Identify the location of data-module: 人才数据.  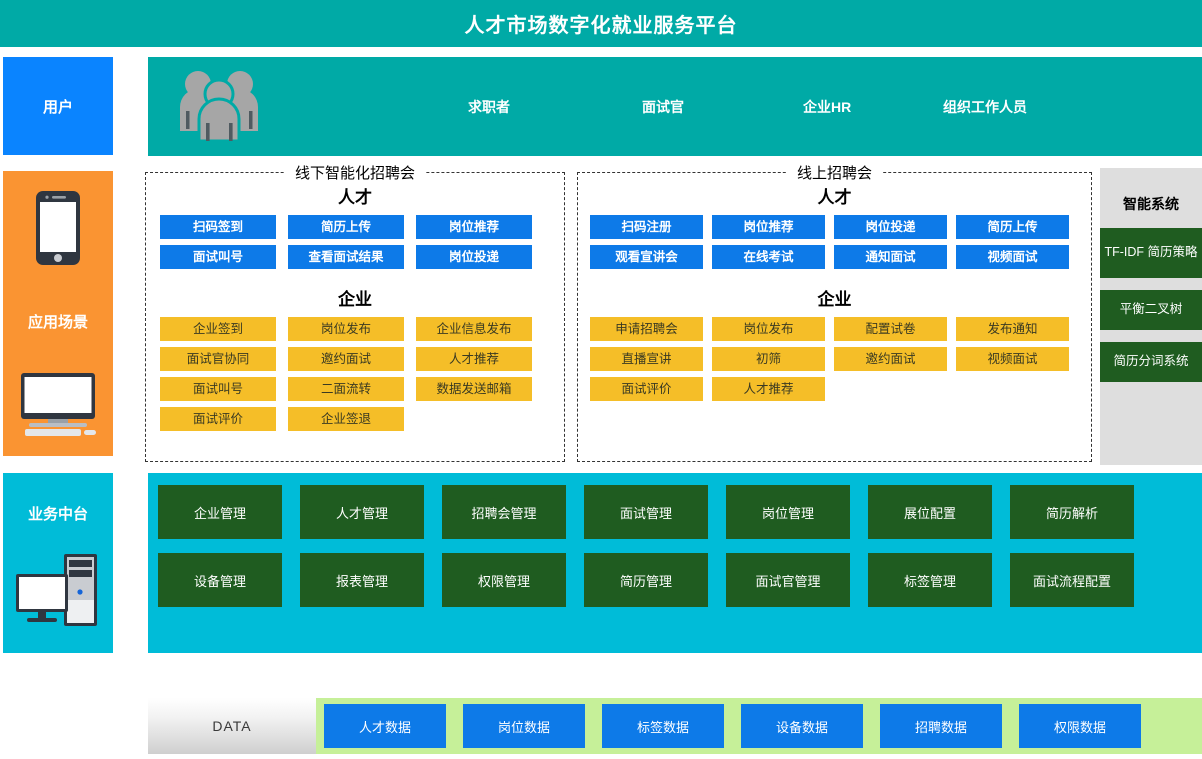
(385, 726).